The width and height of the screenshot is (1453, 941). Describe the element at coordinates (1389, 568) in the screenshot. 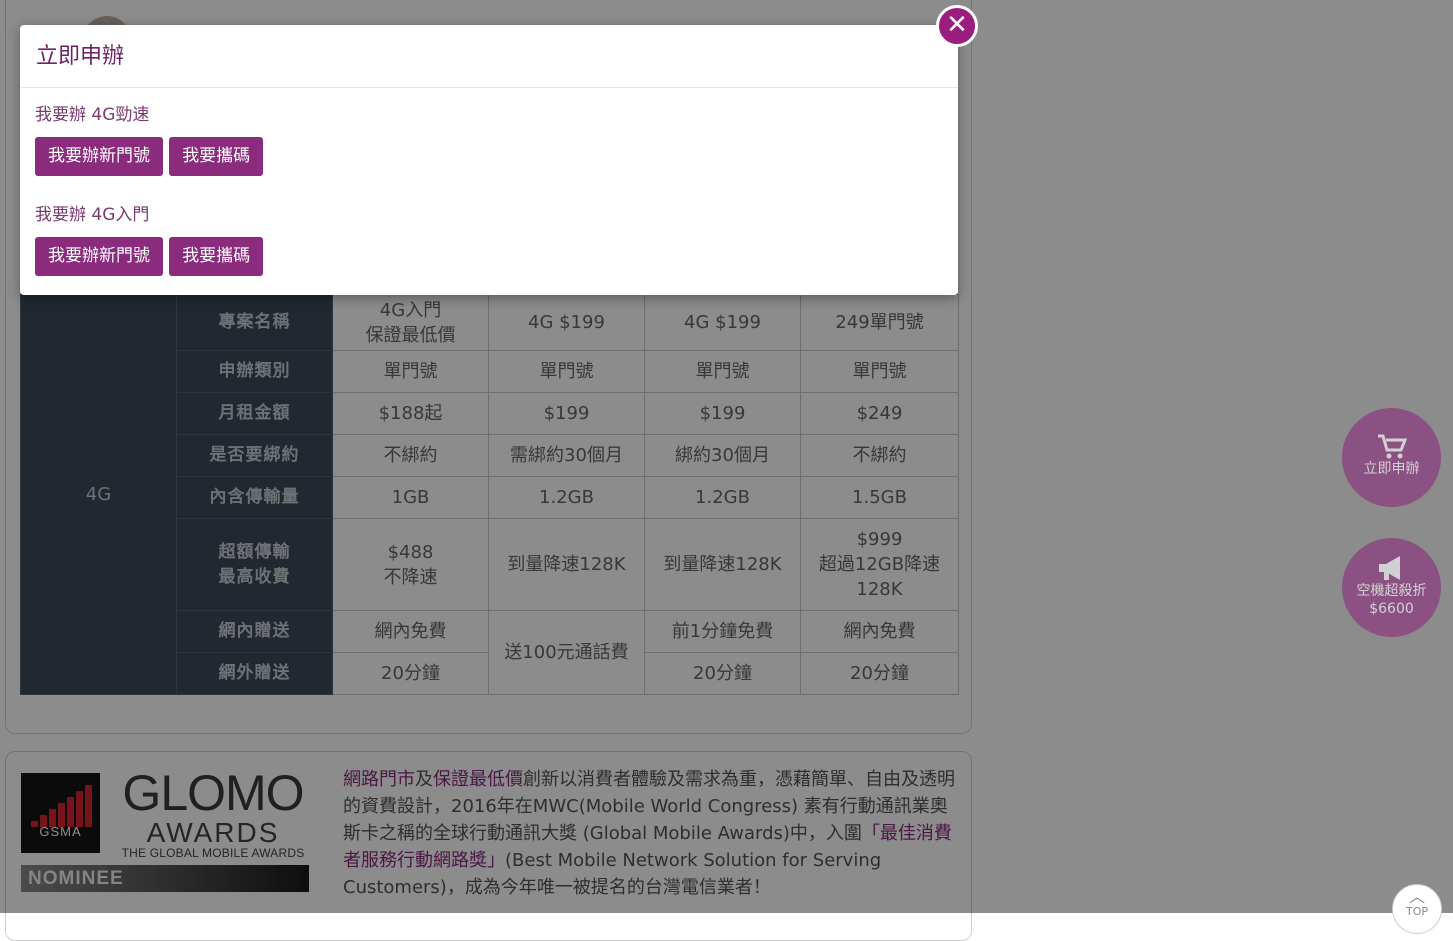

I see `megaphone-icon` at that location.